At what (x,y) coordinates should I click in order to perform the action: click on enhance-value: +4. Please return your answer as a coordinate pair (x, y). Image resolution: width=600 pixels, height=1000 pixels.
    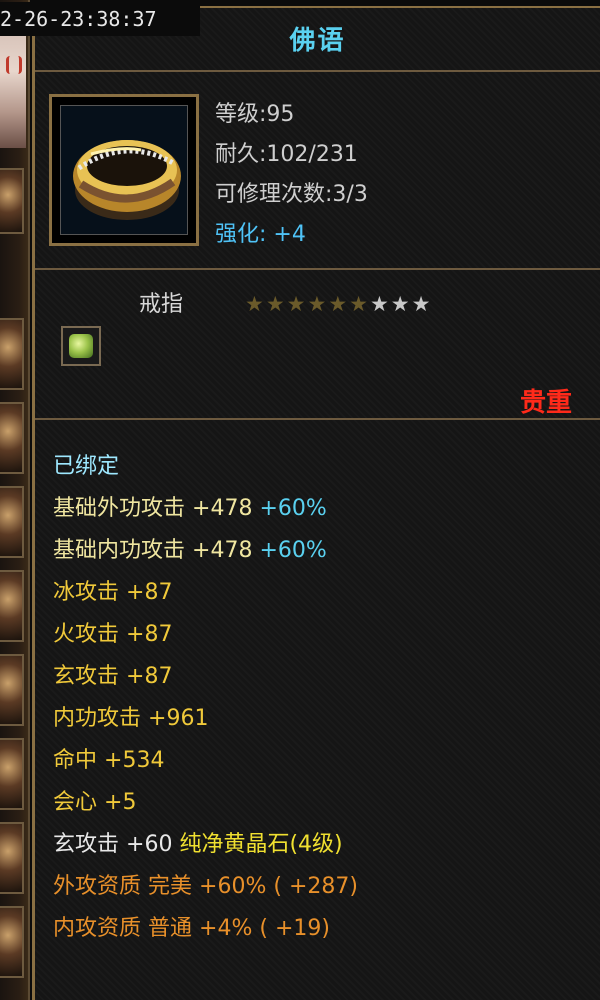
    Looking at the image, I should click on (289, 234).